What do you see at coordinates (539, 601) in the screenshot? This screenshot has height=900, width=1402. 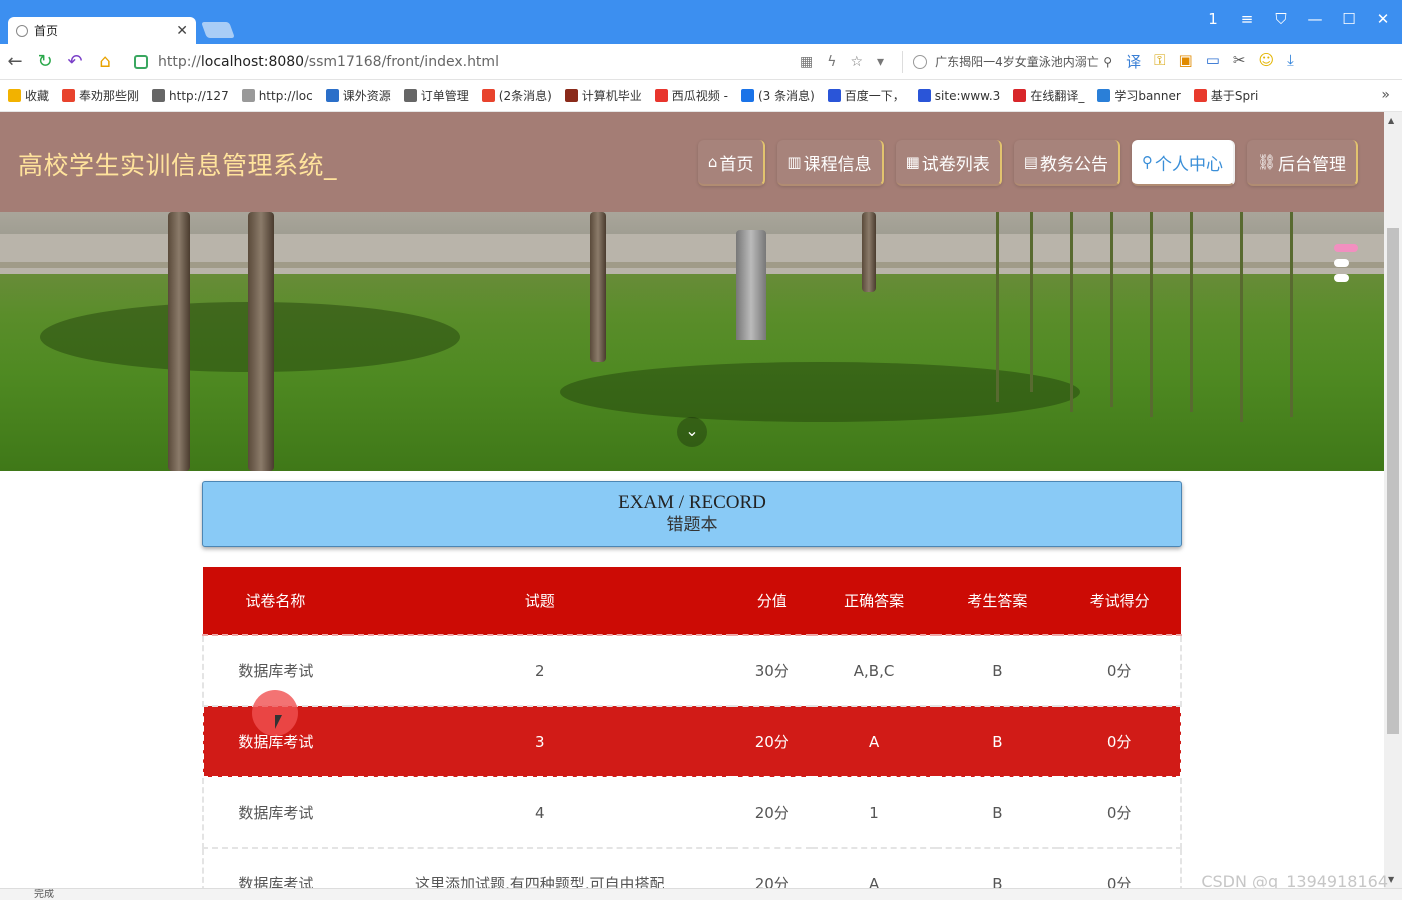 I see `column-header: 试题` at bounding box center [539, 601].